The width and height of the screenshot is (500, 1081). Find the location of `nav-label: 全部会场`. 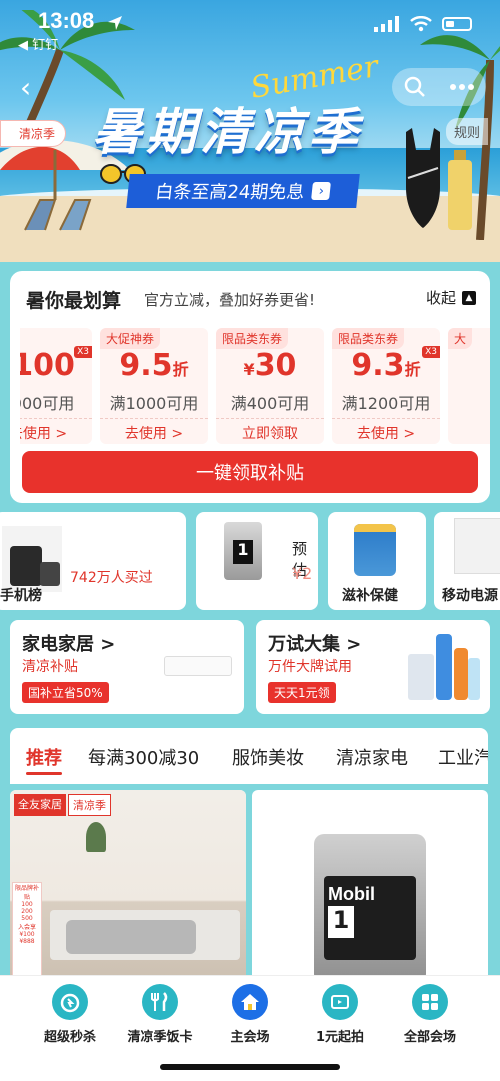

nav-label: 全部会场 is located at coordinates (429, 1037).